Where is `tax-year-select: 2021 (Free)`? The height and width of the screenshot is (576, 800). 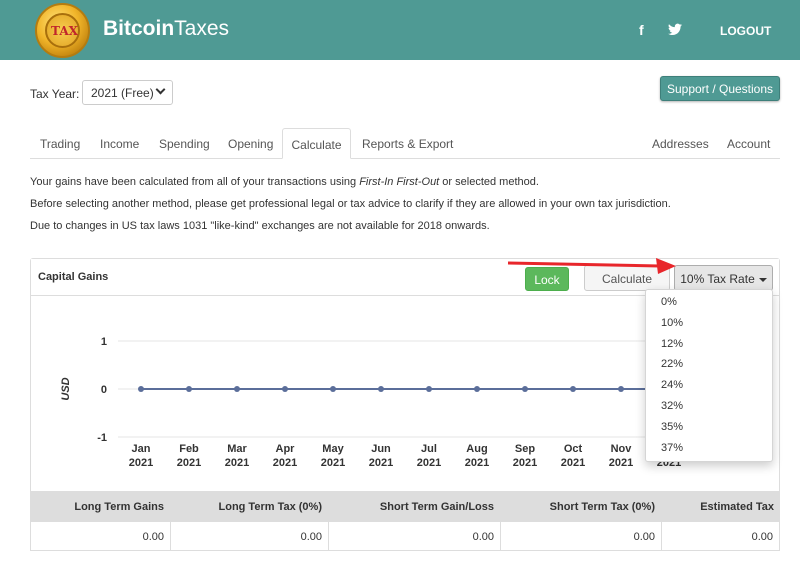
tax-year-select: 2021 (Free) is located at coordinates (127, 92).